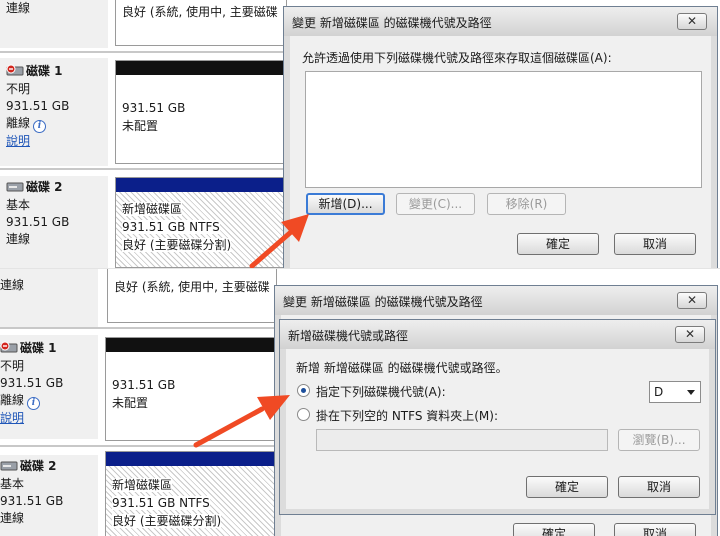 The width and height of the screenshot is (720, 536). What do you see at coordinates (462, 440) in the screenshot?
I see `folder-path-input` at bounding box center [462, 440].